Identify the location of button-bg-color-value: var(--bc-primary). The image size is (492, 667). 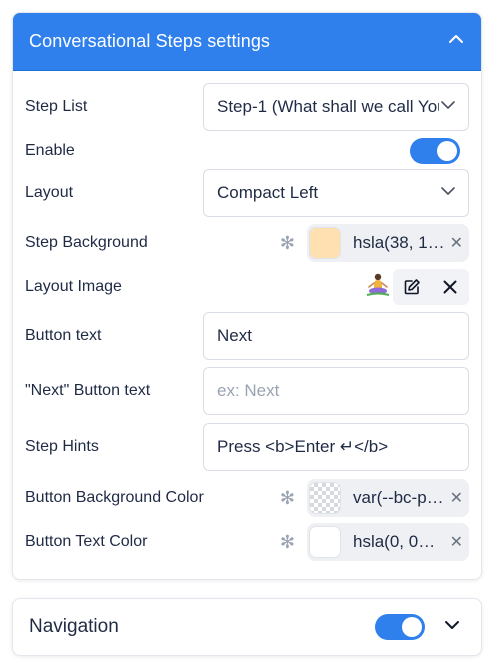
(399, 498).